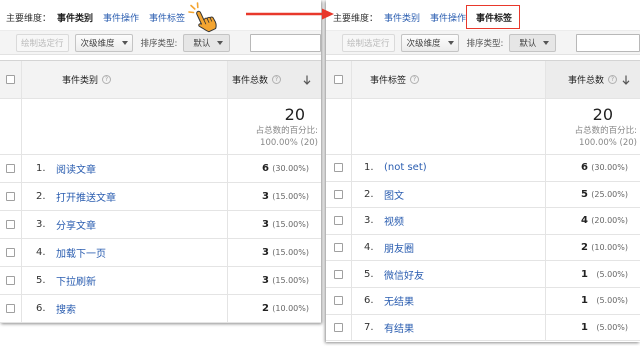  I want to click on dimension-option-event-label-highlighted: 事件标签, so click(493, 16).